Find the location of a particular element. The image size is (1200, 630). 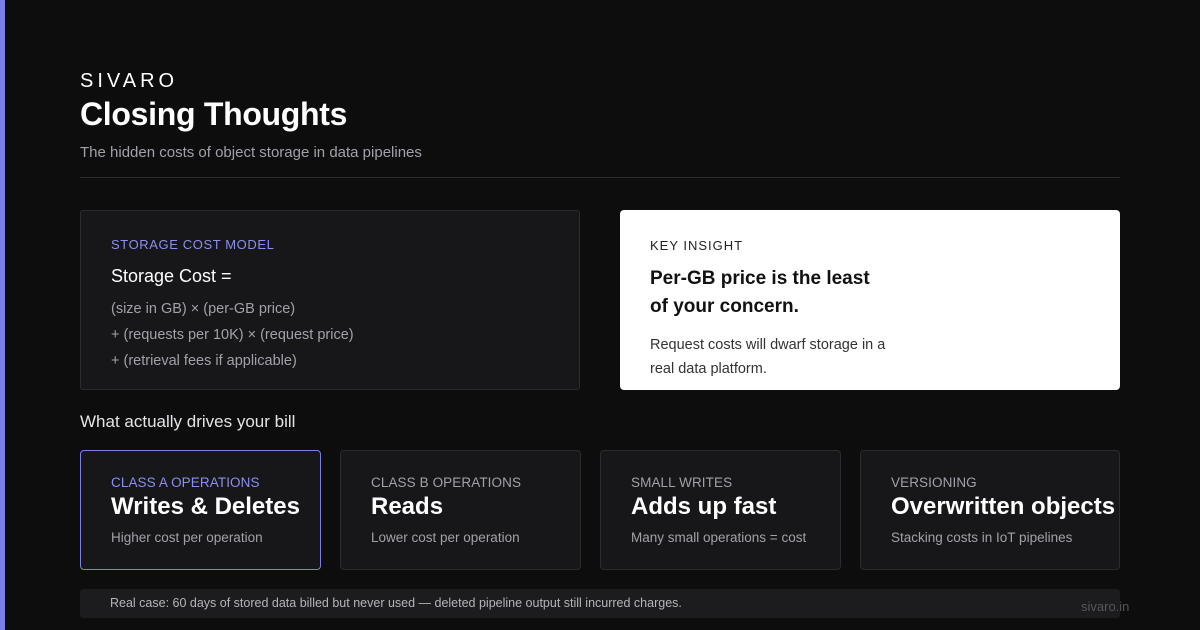

model-label: STORAGE COST MODEL is located at coordinates (193, 244).